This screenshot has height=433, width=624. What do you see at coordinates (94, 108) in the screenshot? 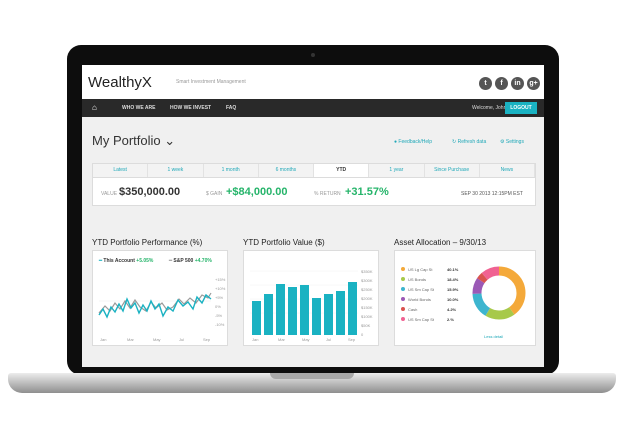
I see `home-icon: ⌂` at bounding box center [94, 108].